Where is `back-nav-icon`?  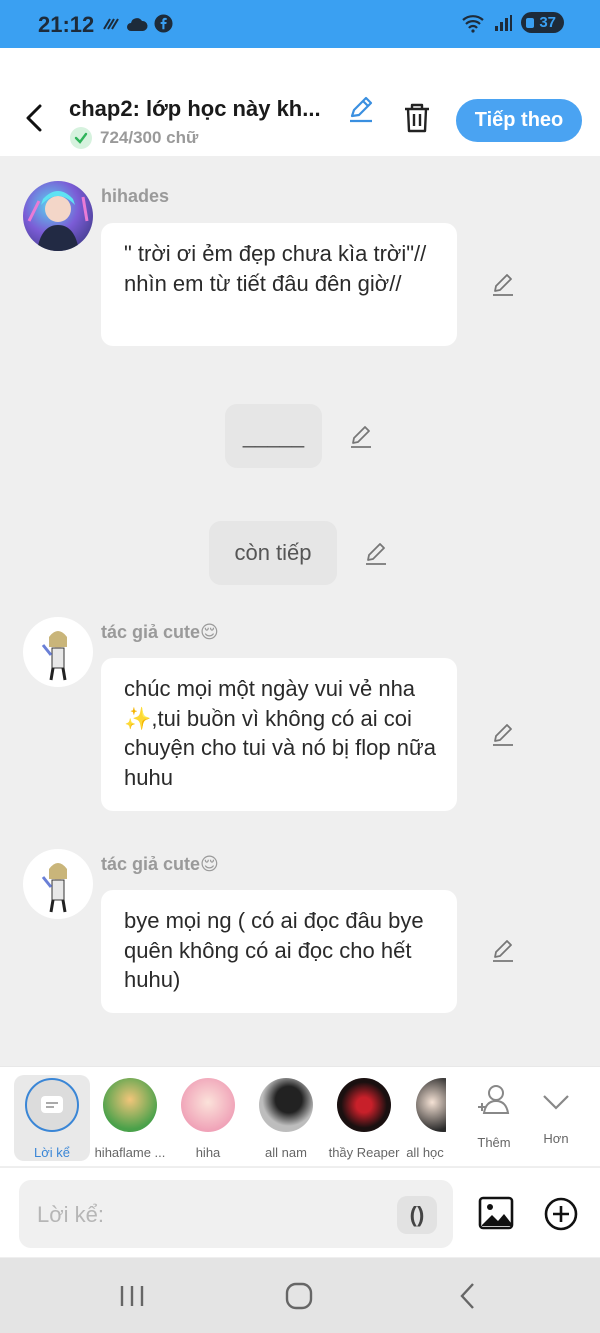
back-nav-icon is located at coordinates (468, 1296).